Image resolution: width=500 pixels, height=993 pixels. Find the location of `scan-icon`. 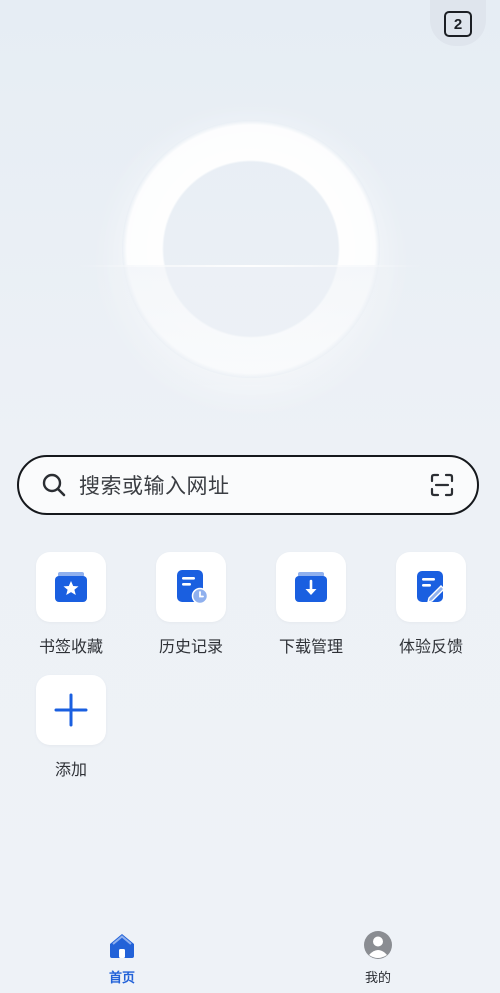

scan-icon is located at coordinates (442, 485).